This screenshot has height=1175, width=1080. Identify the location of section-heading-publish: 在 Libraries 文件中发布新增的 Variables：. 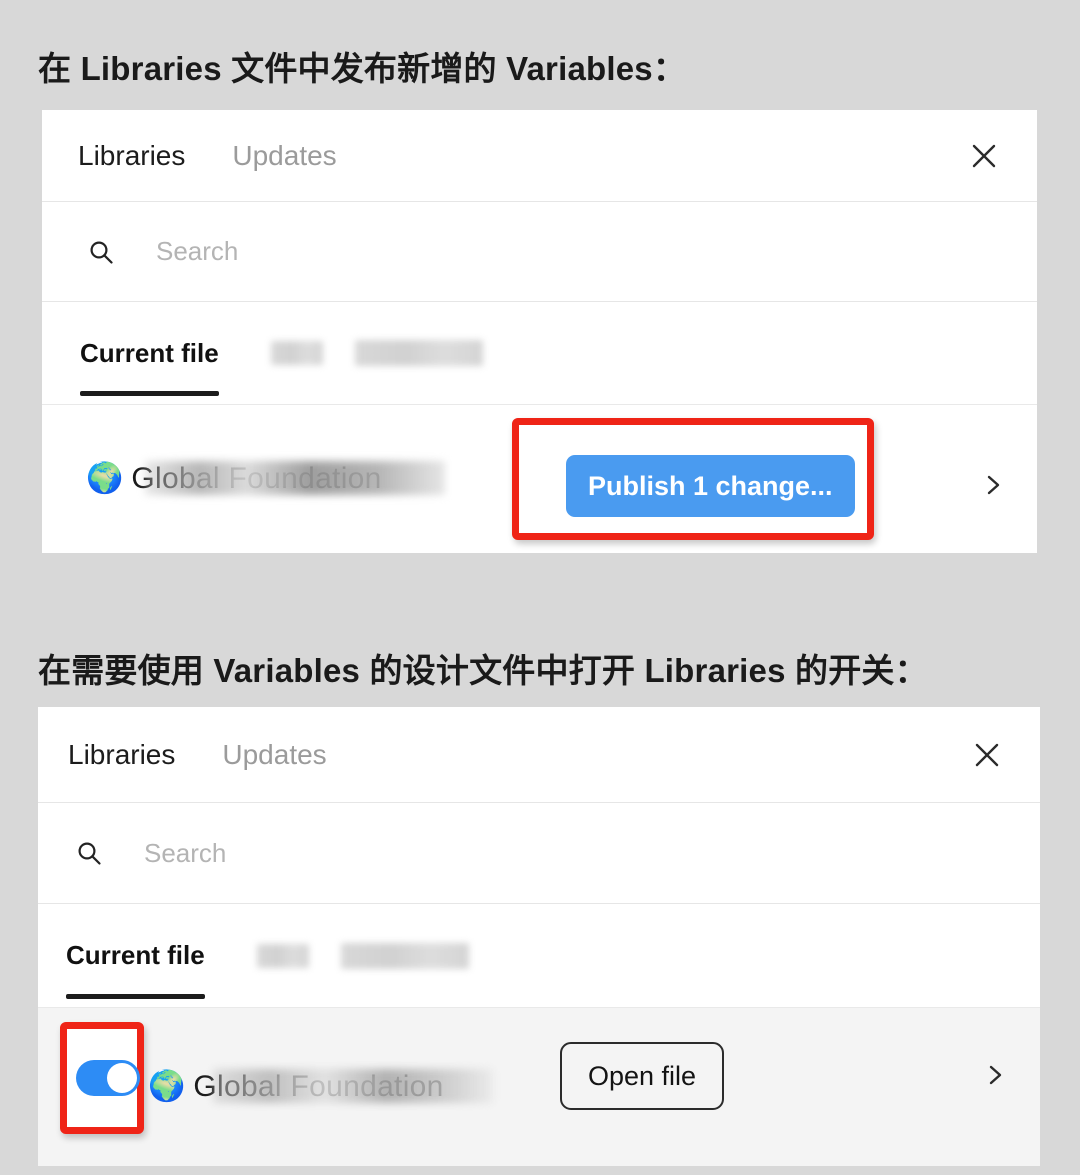
(362, 68).